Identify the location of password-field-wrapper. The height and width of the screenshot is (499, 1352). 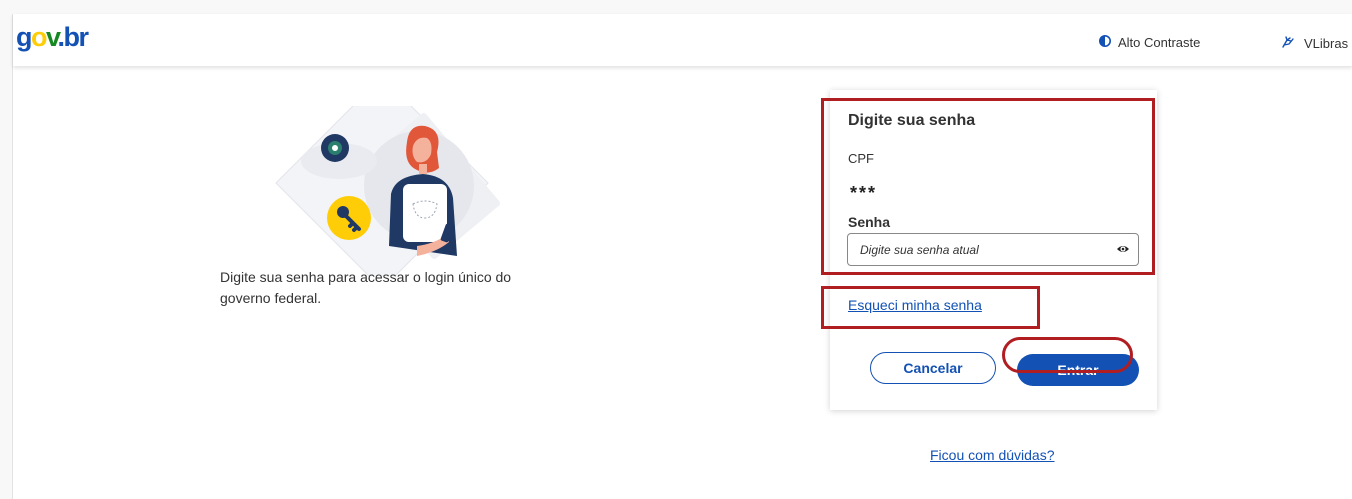
(993, 249).